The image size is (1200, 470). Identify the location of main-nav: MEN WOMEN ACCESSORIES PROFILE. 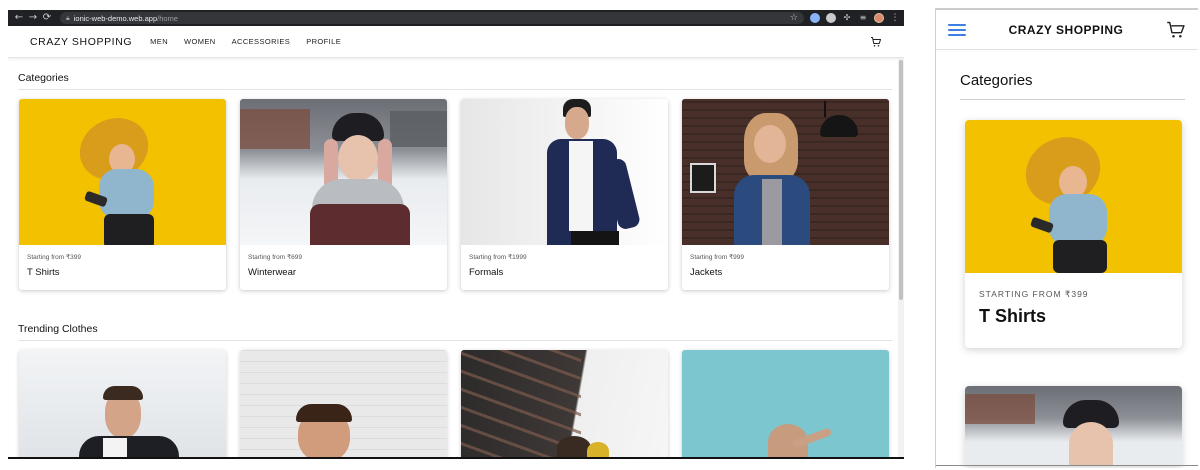
(245, 41).